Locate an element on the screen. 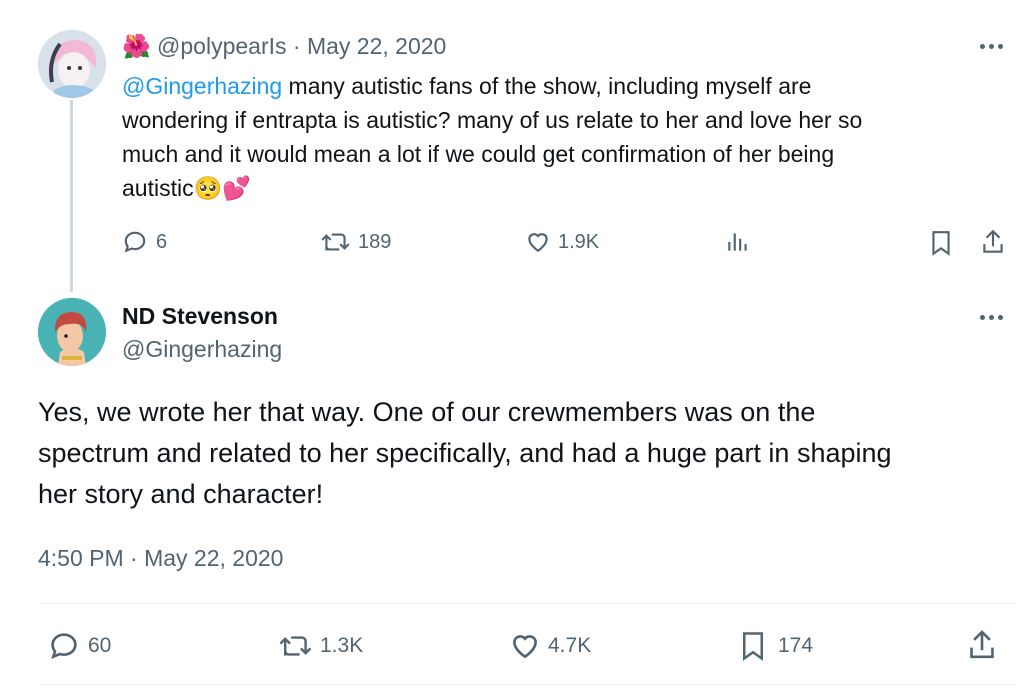 The image size is (1024, 688). main-like-button: 4.7K is located at coordinates (549, 646).